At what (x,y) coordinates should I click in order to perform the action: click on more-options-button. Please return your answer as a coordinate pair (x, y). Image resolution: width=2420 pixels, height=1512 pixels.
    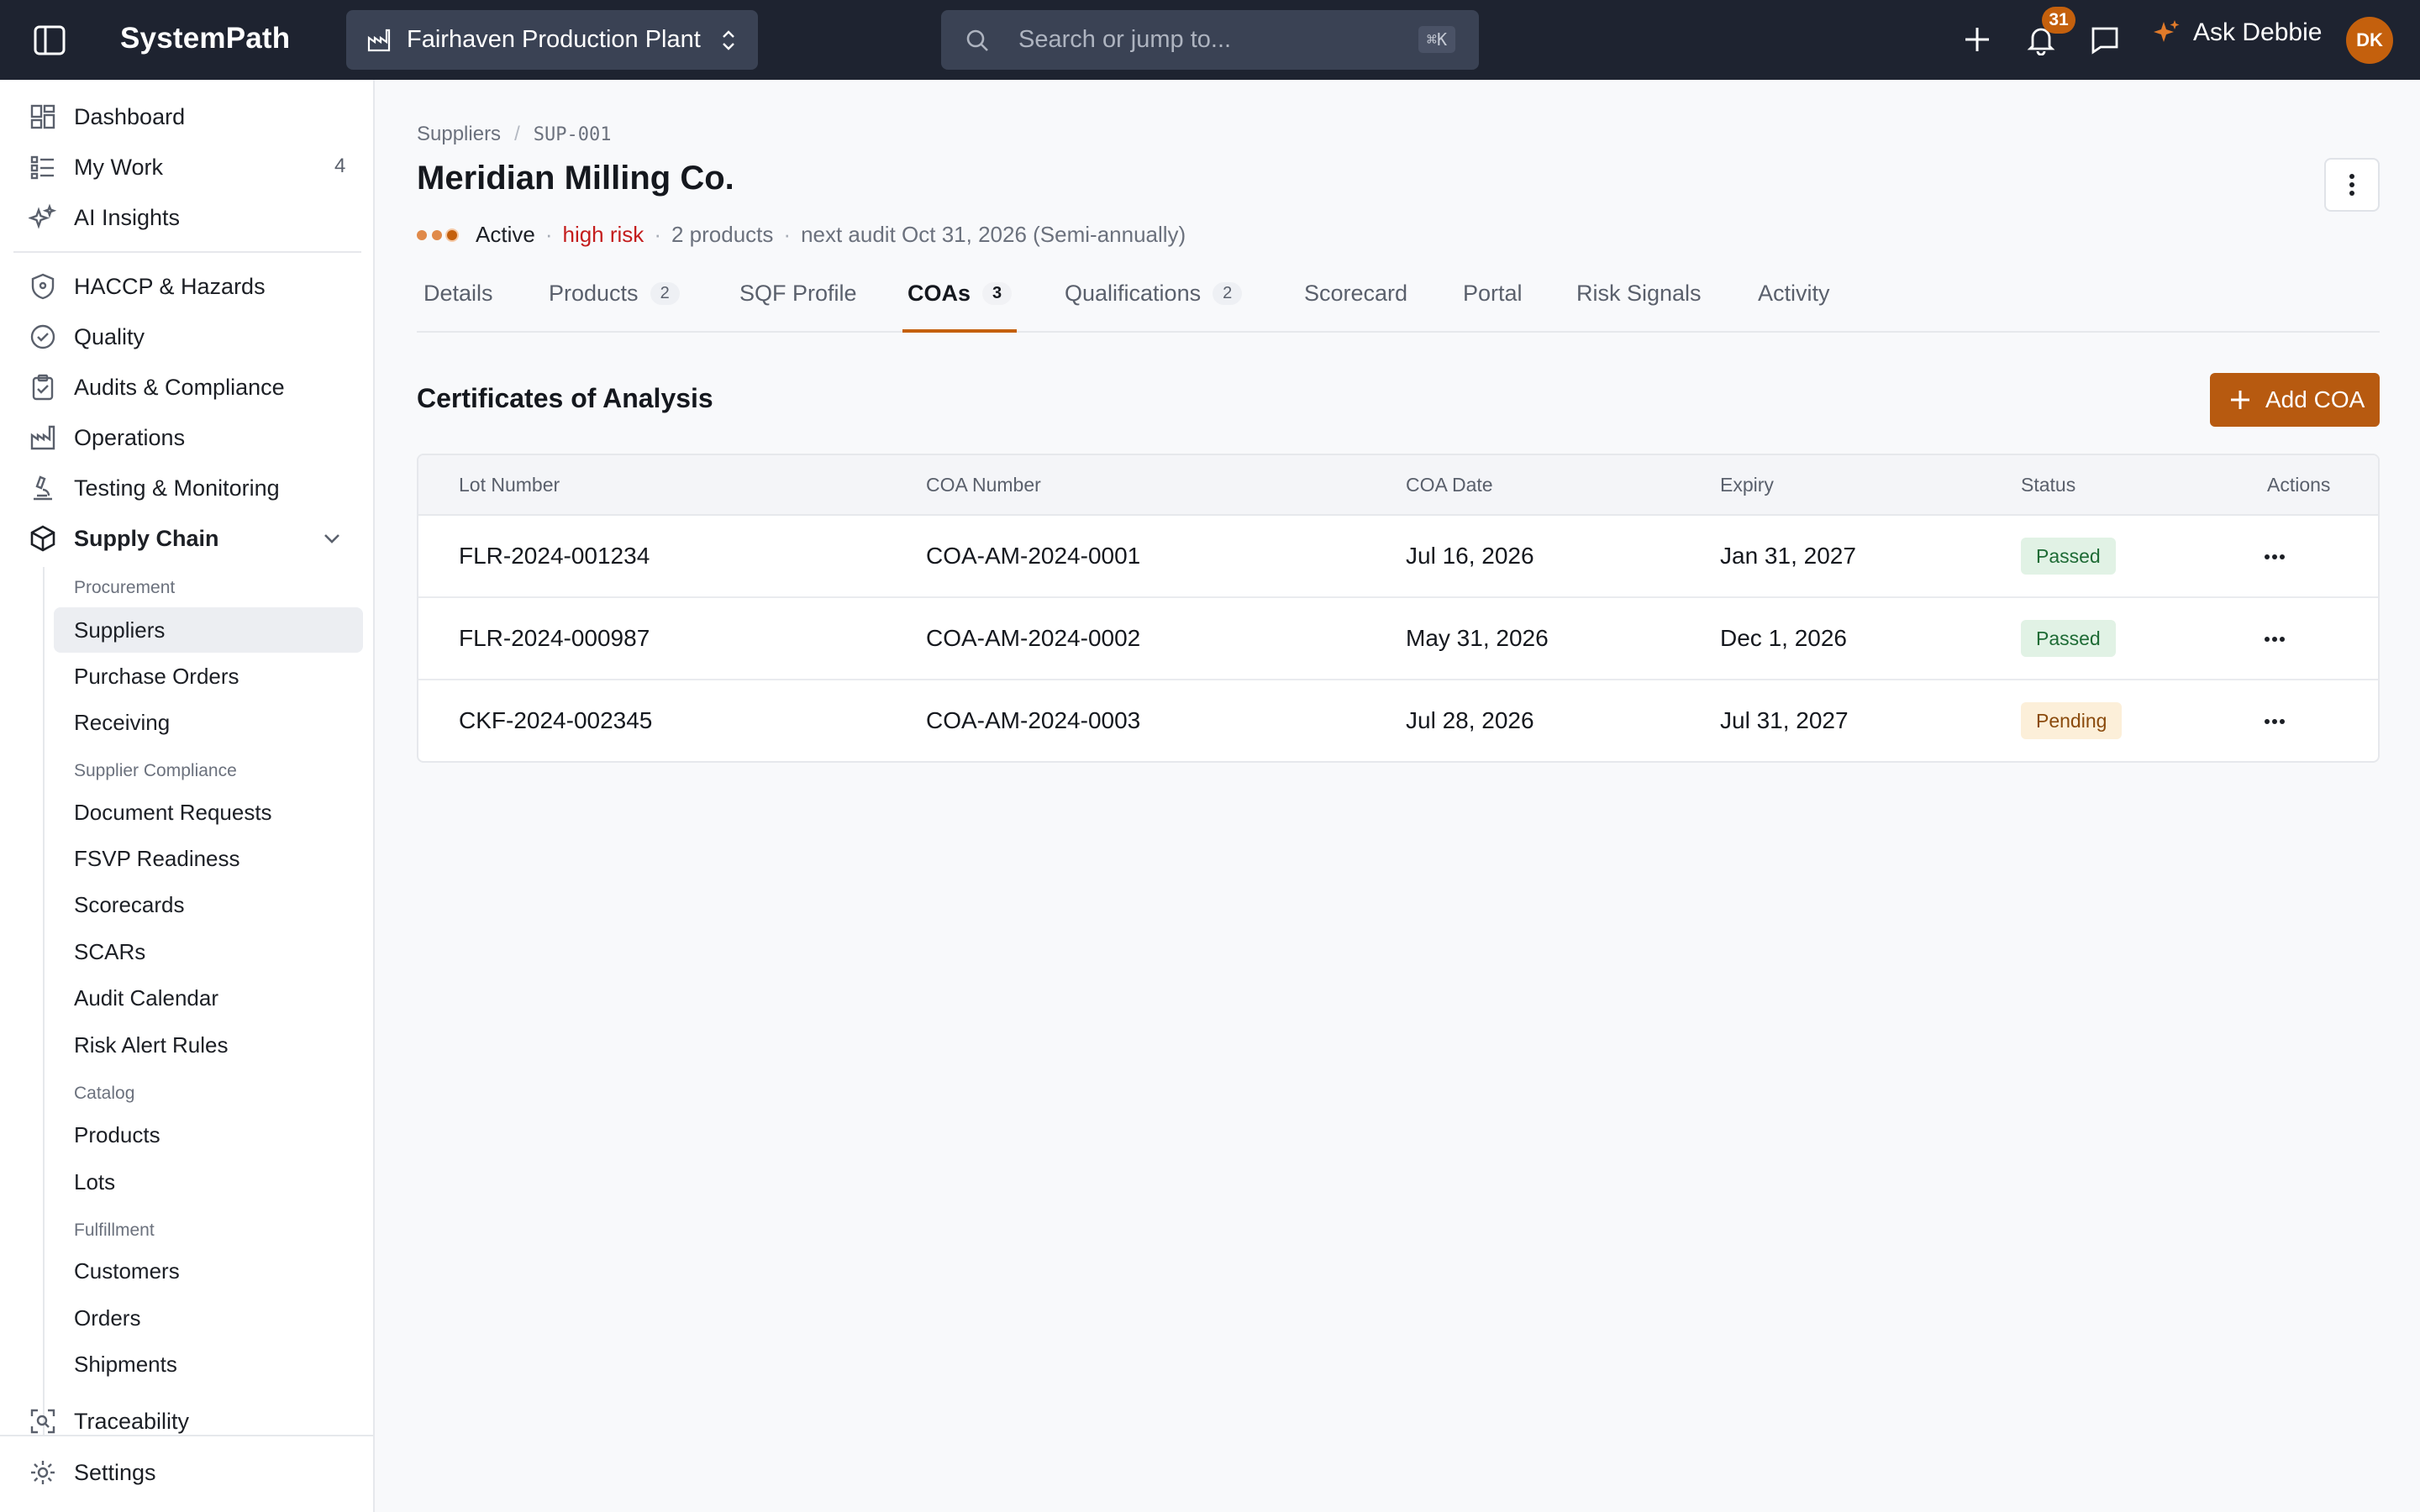
    Looking at the image, I should click on (2352, 185).